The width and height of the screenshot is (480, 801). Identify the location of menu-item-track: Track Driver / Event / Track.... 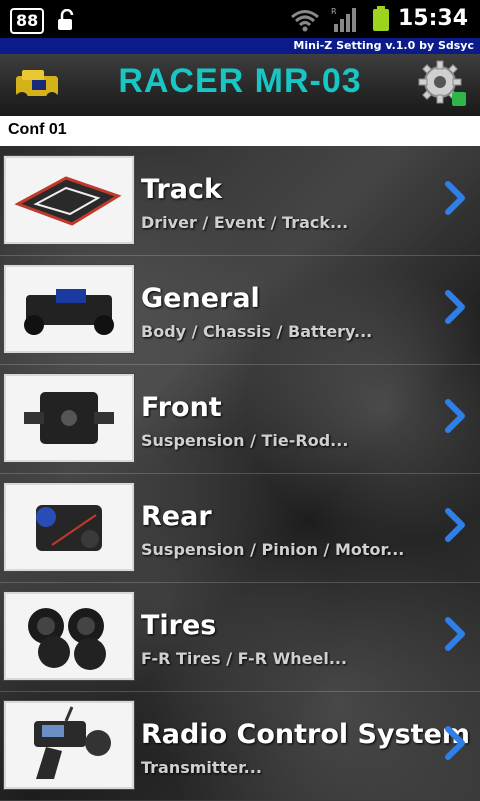
(240, 201).